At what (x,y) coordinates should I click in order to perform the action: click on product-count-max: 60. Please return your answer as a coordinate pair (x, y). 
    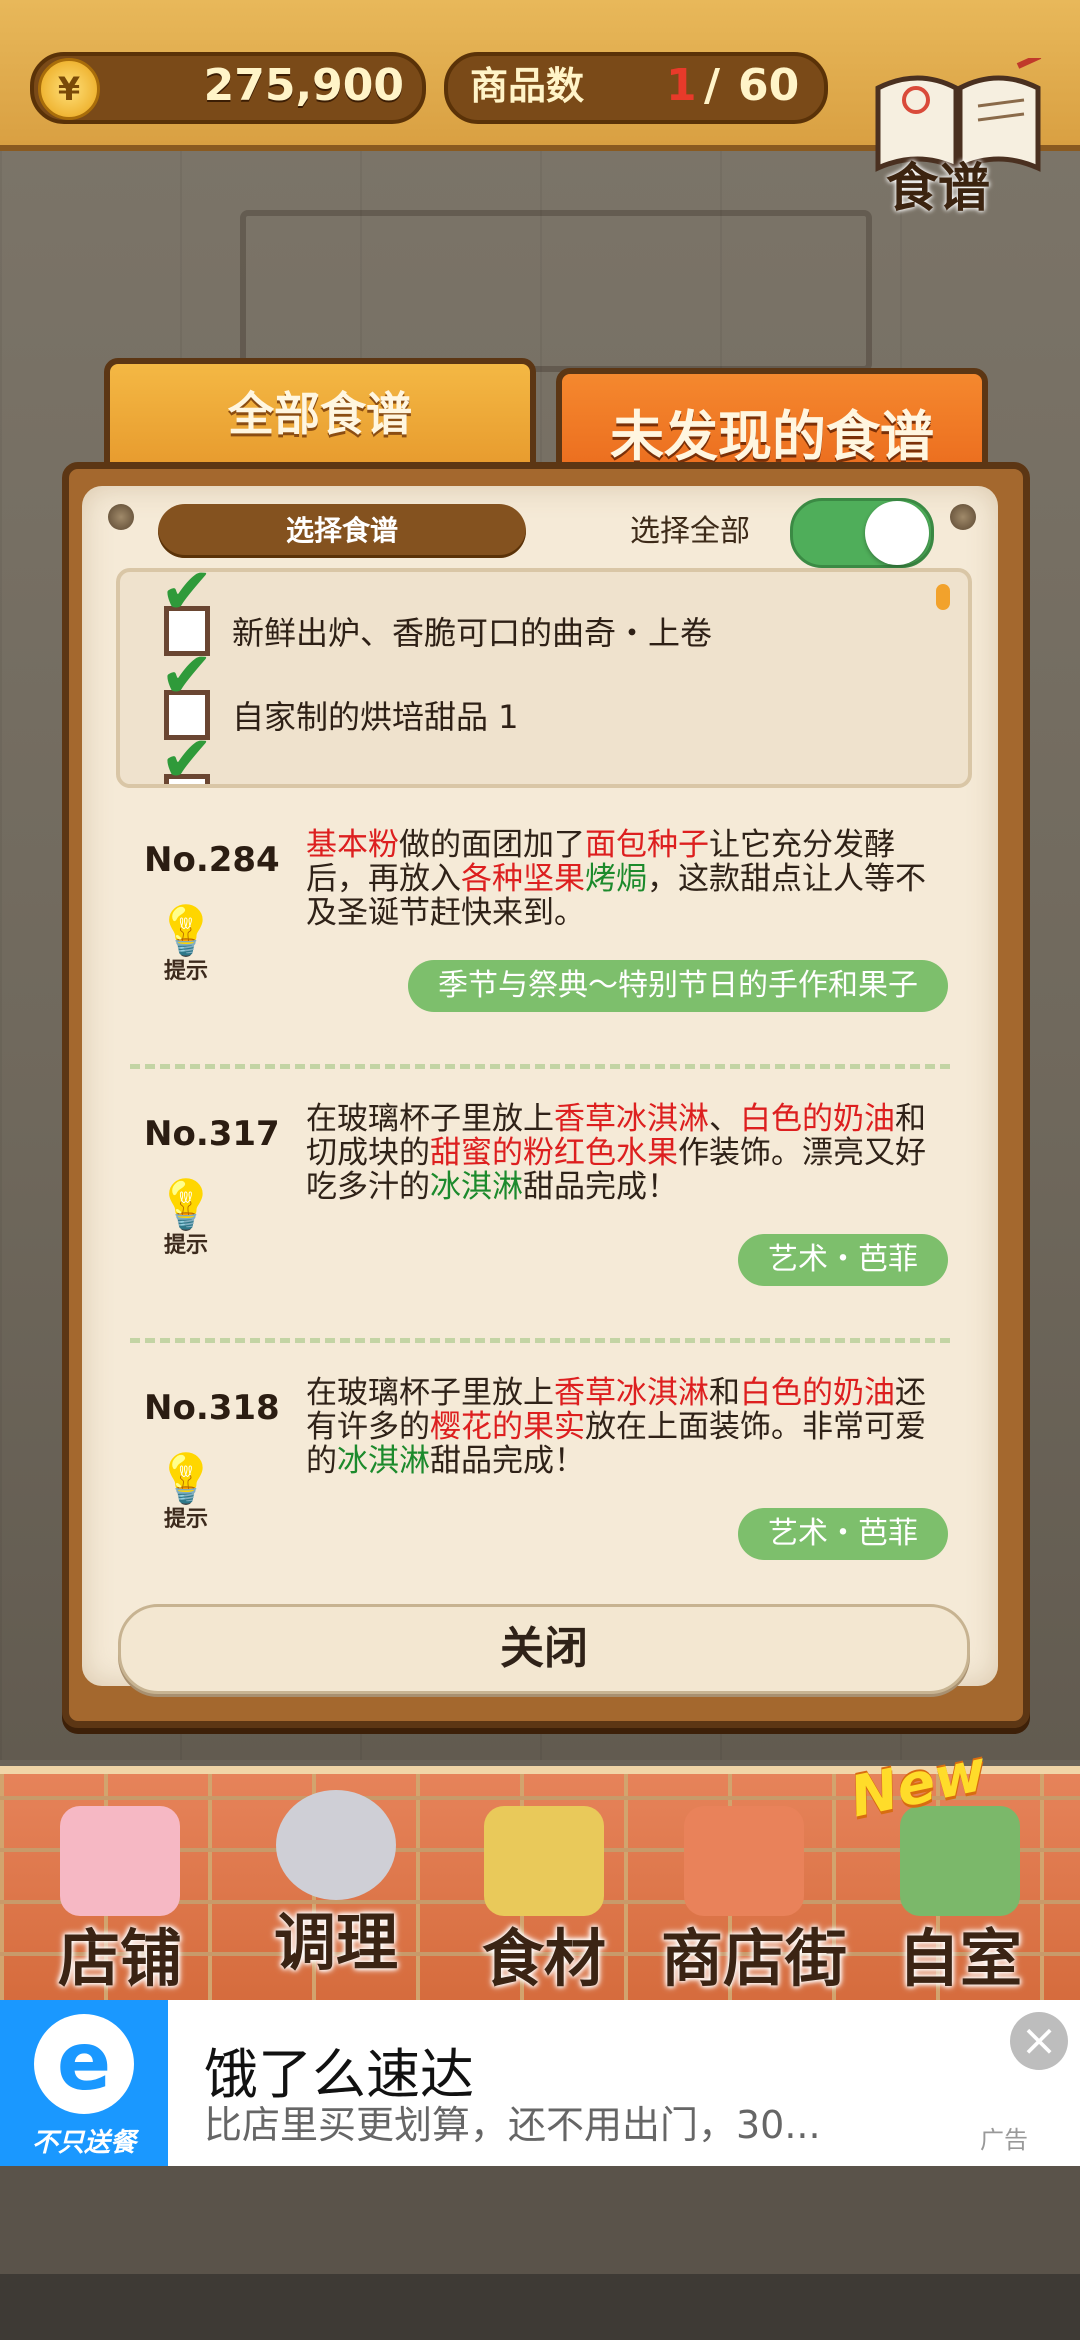
    Looking at the image, I should click on (769, 85).